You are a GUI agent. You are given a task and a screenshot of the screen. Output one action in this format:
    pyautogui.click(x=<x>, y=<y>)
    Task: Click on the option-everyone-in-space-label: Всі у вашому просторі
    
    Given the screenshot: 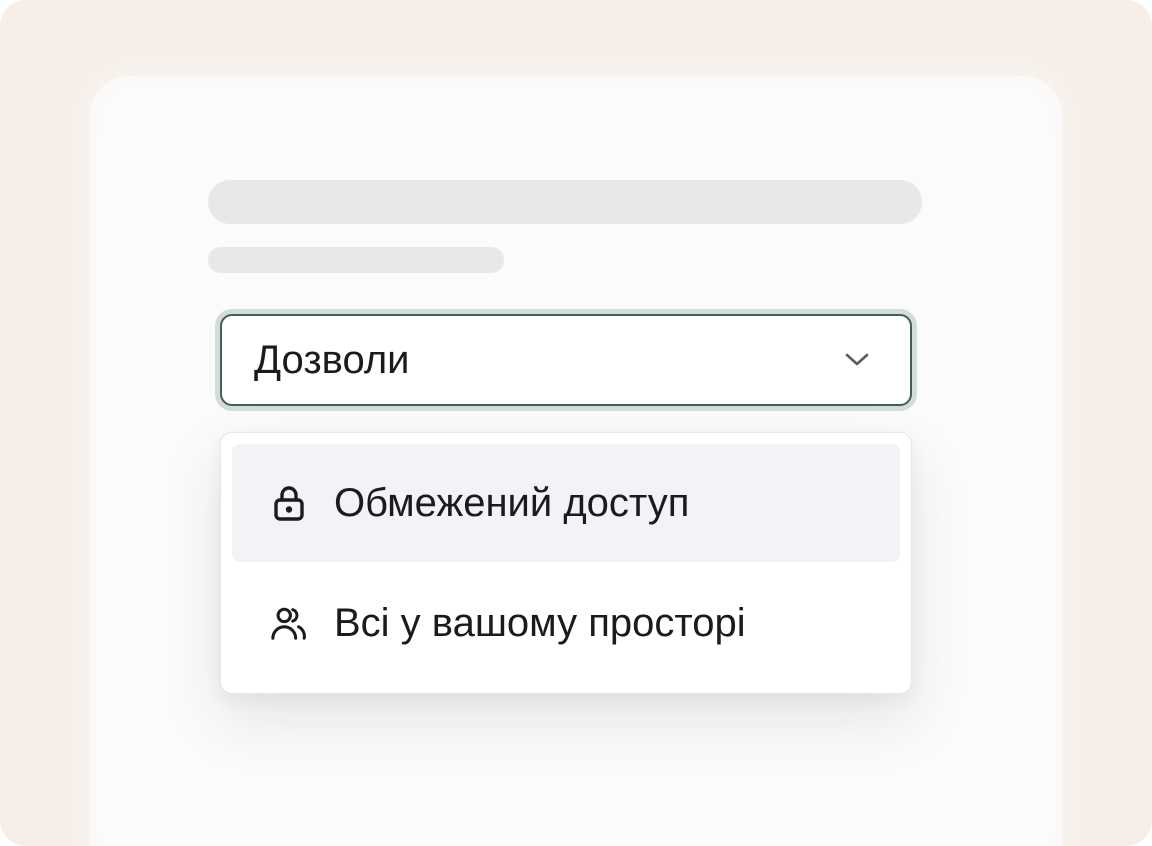 What is the action you would take?
    pyautogui.click(x=540, y=622)
    